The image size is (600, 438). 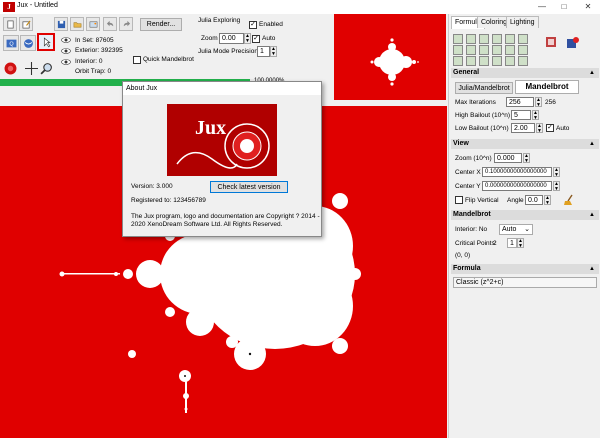 I want to click on zoom-in-button, so click(x=28, y=43).